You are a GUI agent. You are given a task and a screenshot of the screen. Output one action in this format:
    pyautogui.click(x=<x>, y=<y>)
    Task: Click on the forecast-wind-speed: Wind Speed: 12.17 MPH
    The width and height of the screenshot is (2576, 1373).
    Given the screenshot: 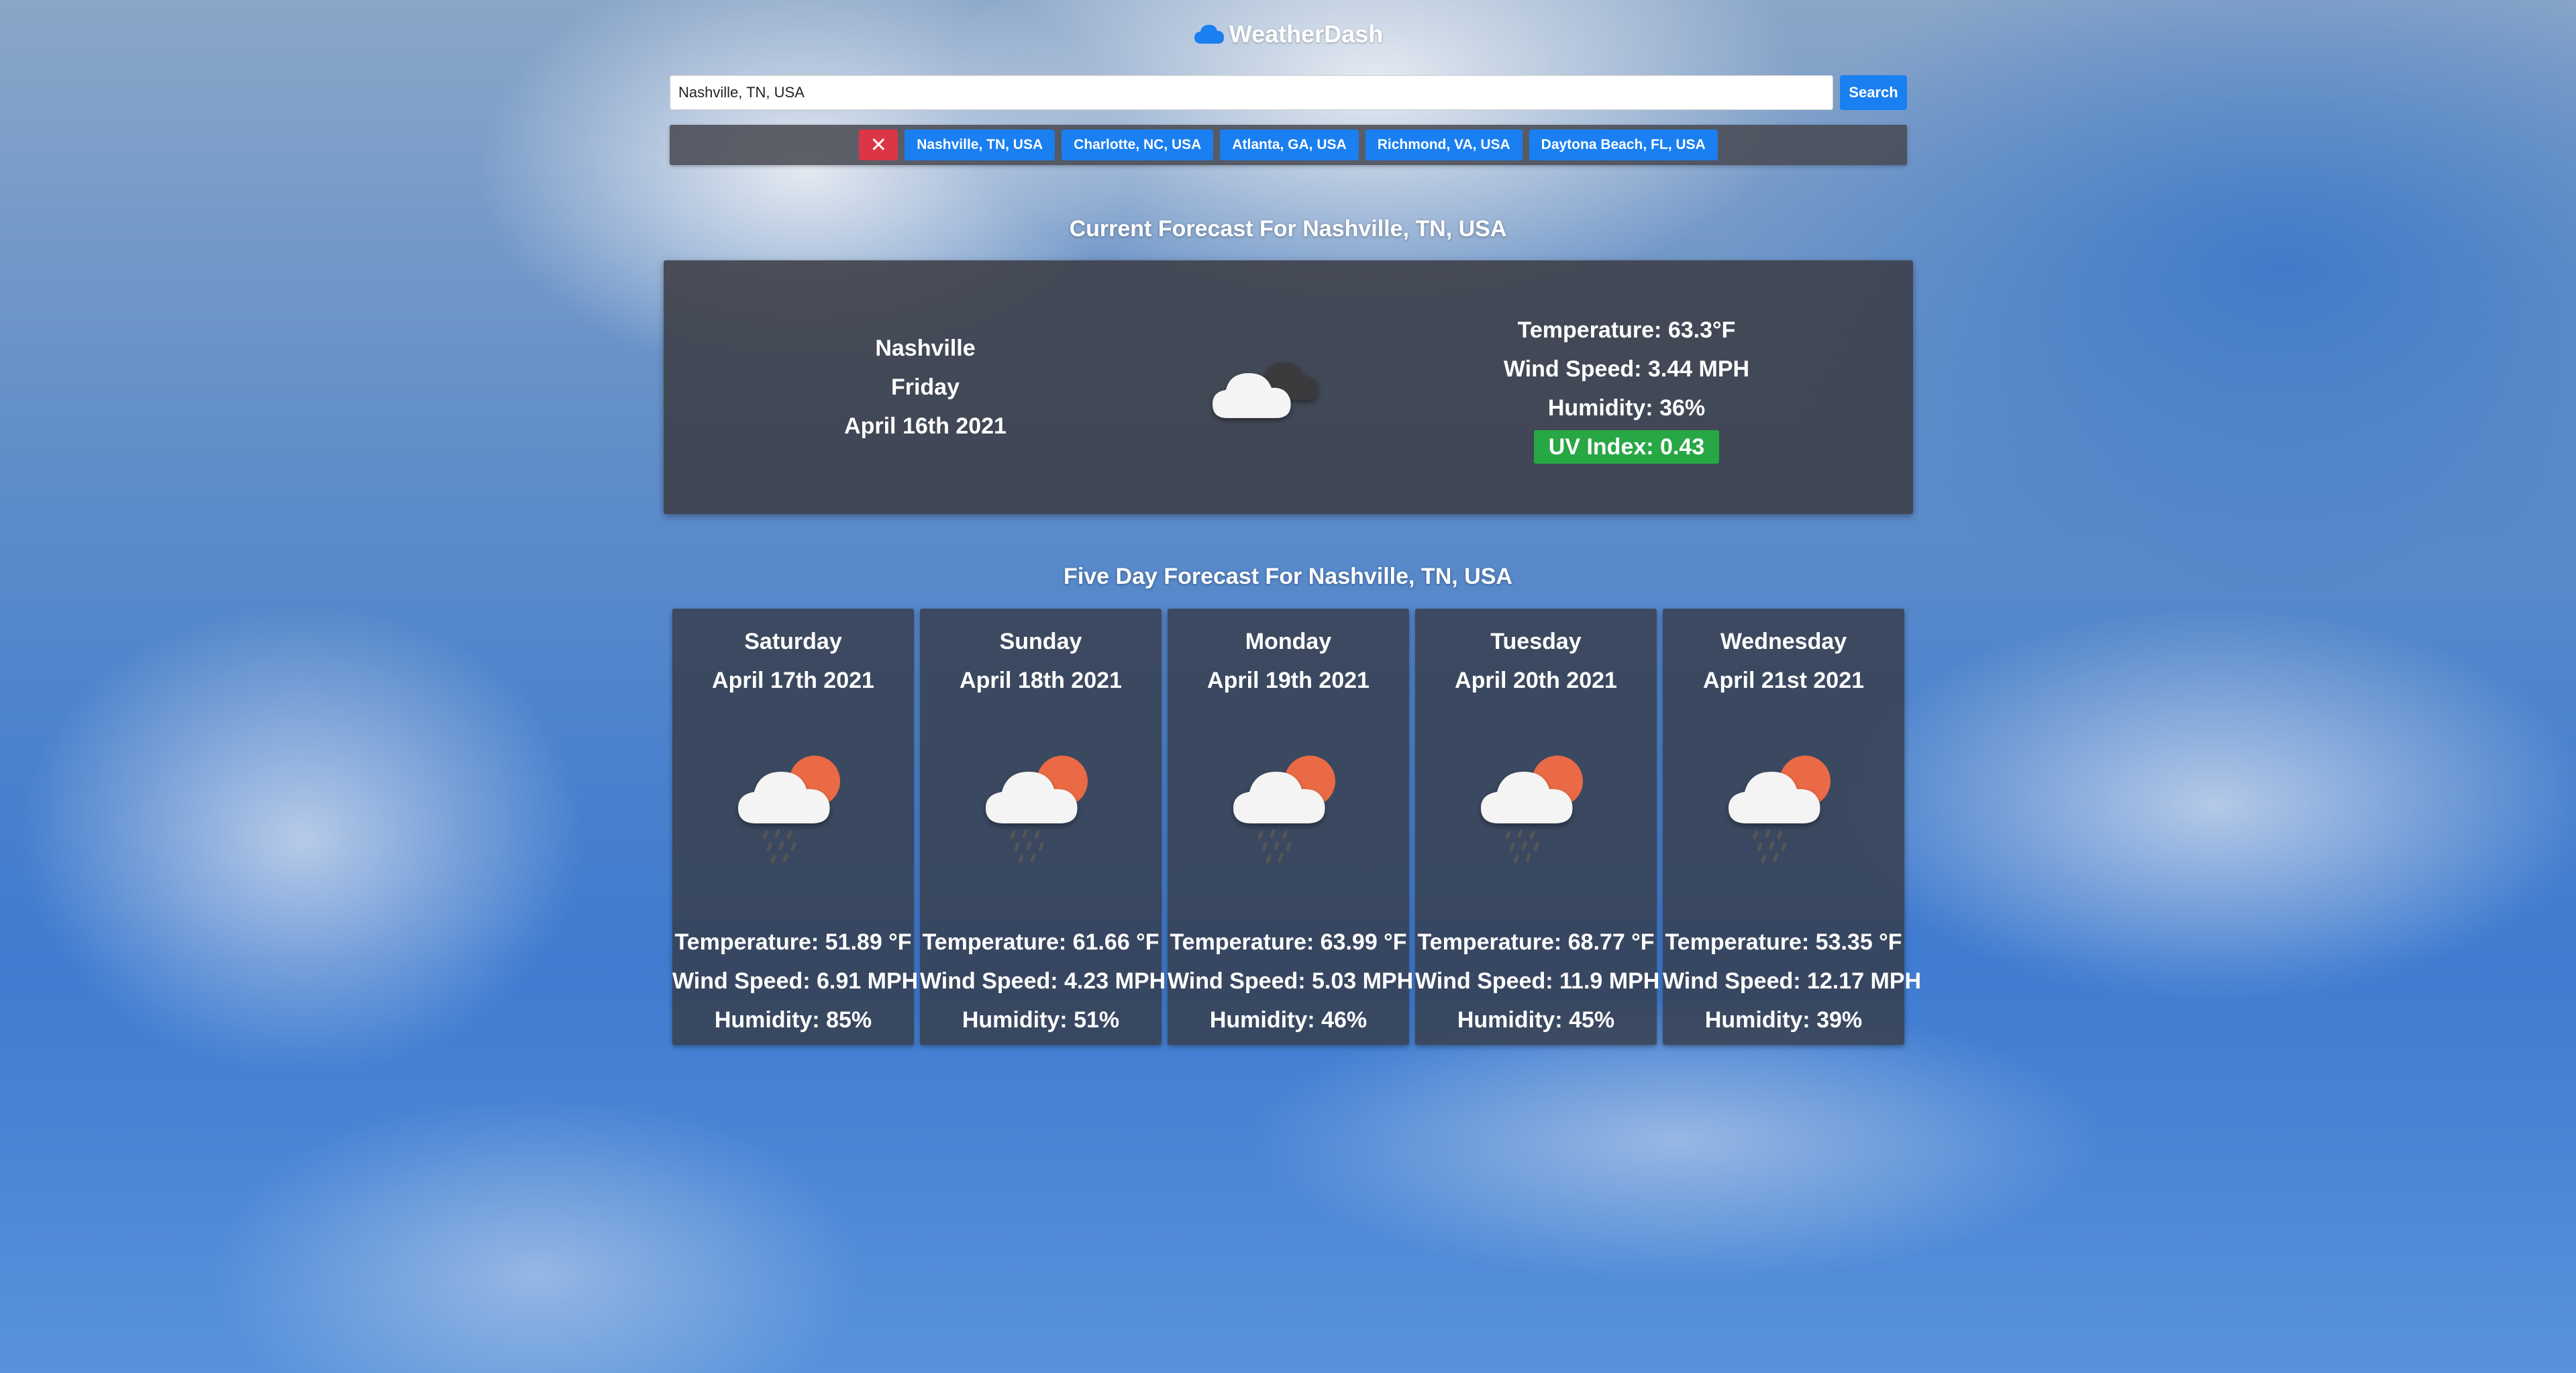 What is the action you would take?
    pyautogui.click(x=1792, y=981)
    